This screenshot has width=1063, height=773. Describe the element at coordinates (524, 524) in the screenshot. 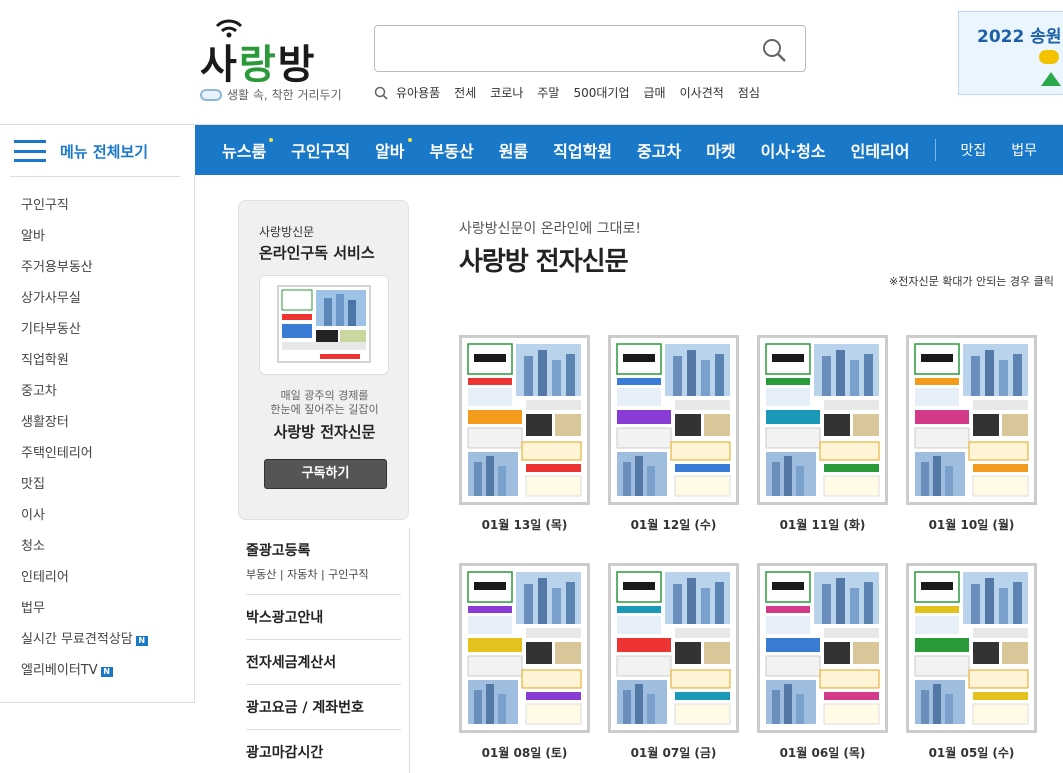

I see `newspaper-date: 01월 13일 (목)` at that location.